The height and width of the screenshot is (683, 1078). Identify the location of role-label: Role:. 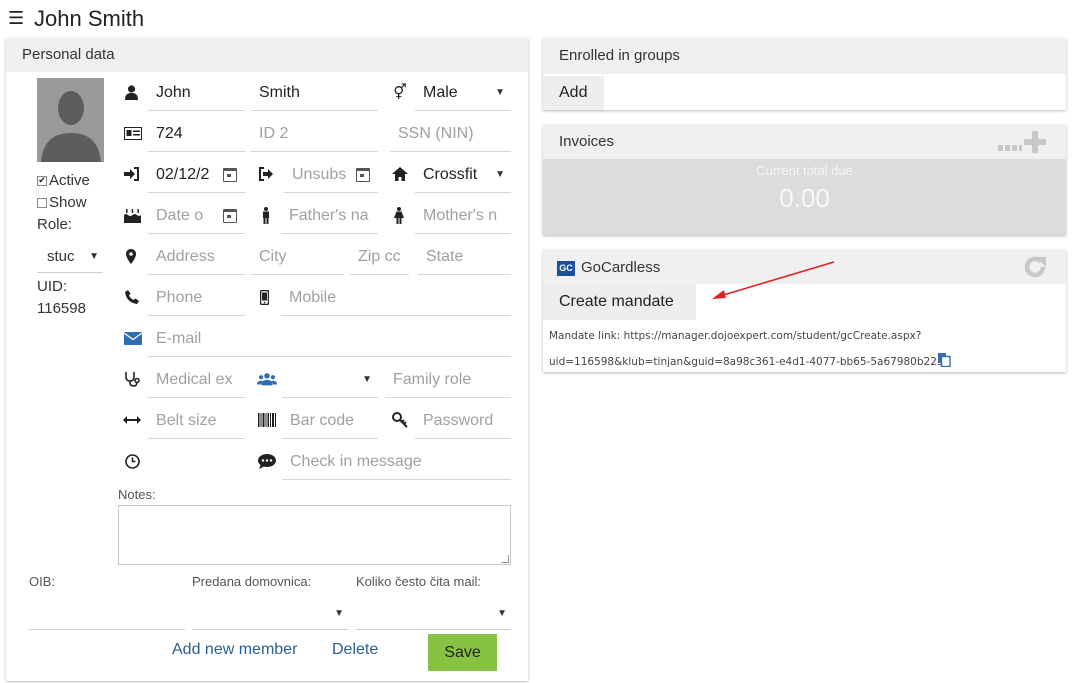
(55, 224).